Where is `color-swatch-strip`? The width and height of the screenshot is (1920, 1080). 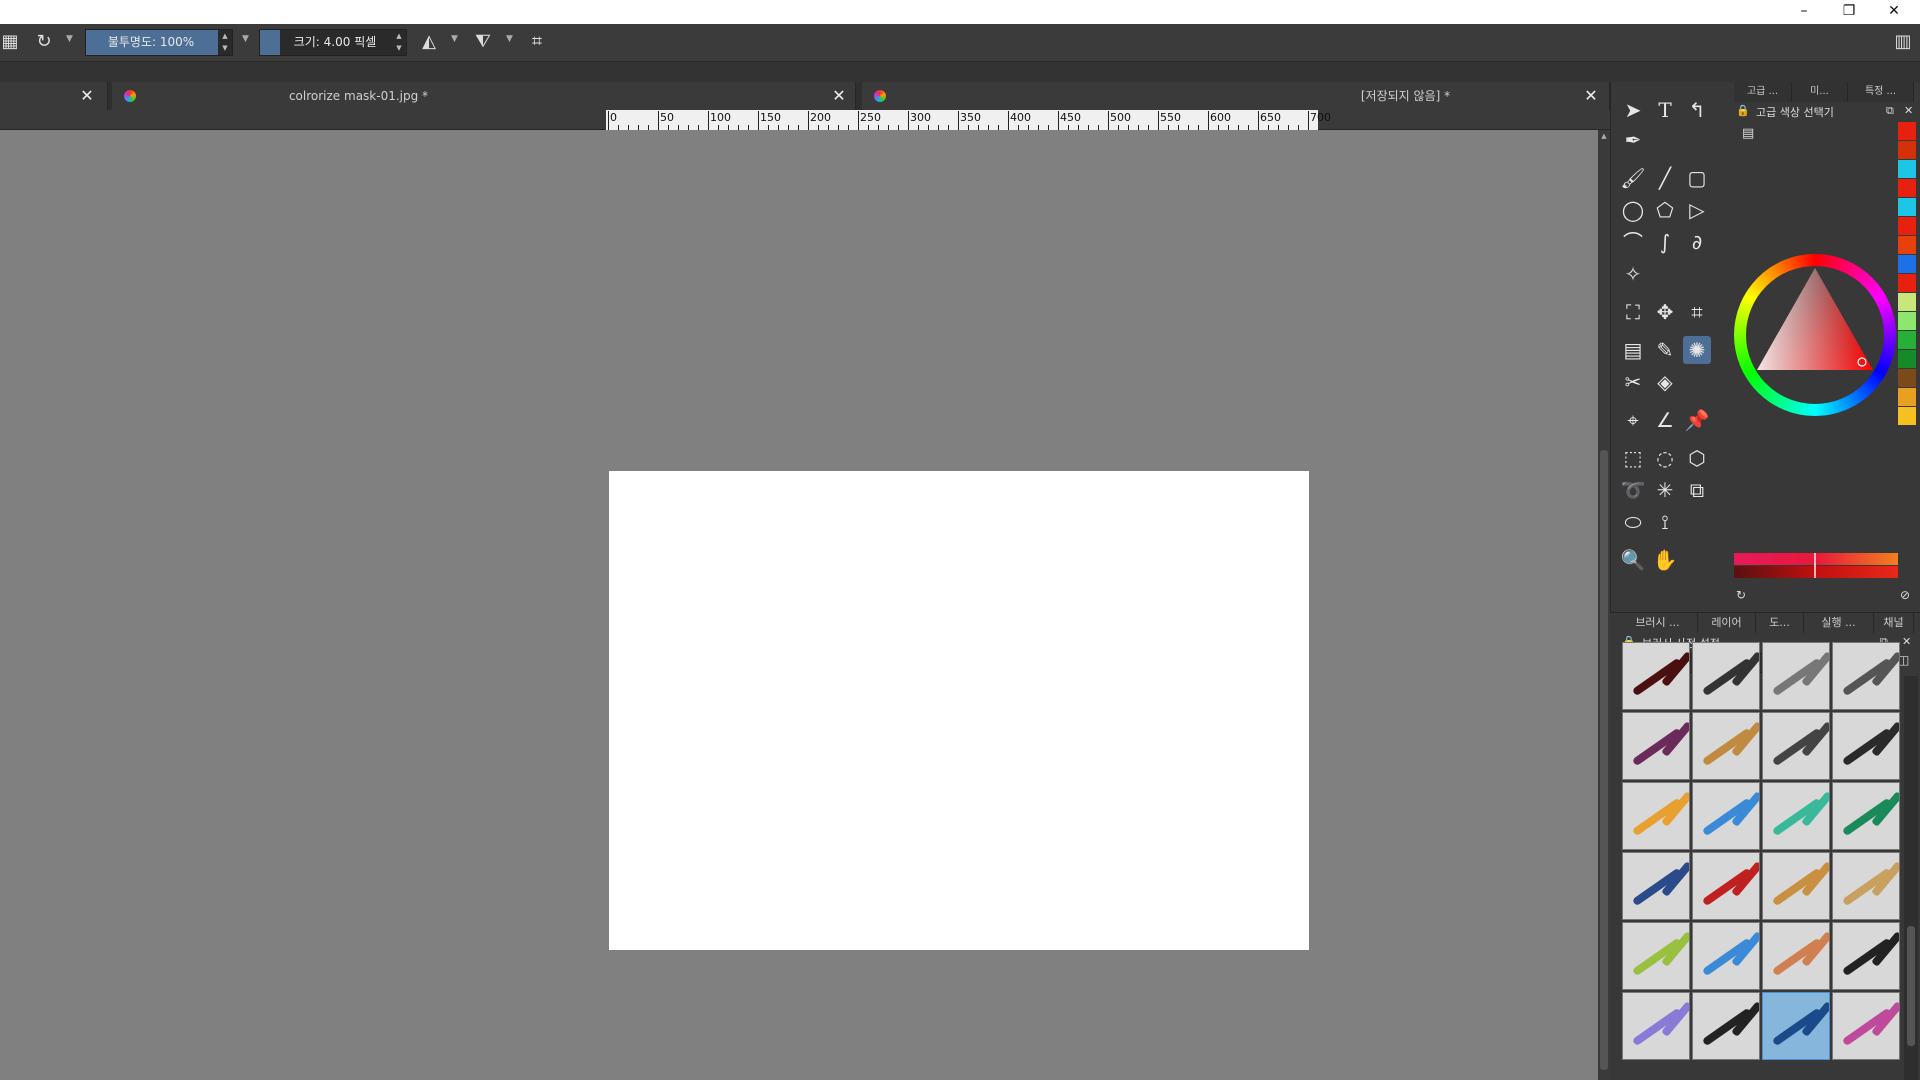 color-swatch-strip is located at coordinates (1907, 282).